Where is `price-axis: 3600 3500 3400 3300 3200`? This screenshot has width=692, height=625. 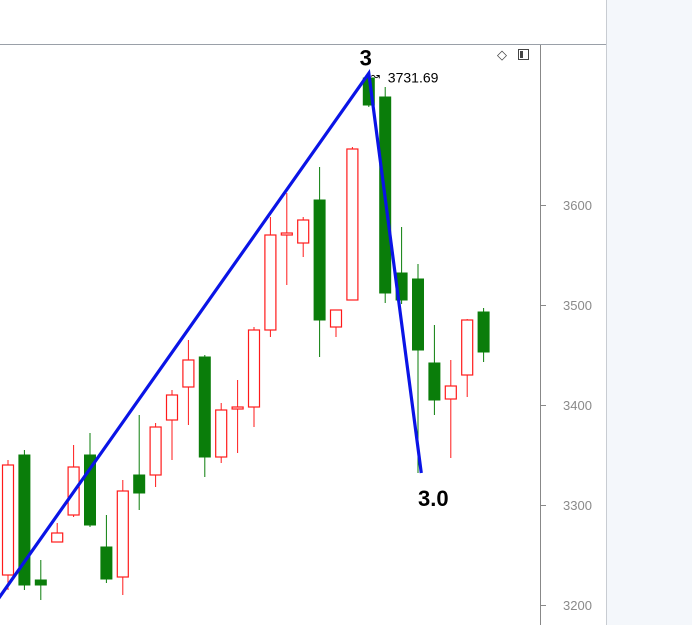
price-axis: 3600 3500 3400 3300 3200 is located at coordinates (566, 335).